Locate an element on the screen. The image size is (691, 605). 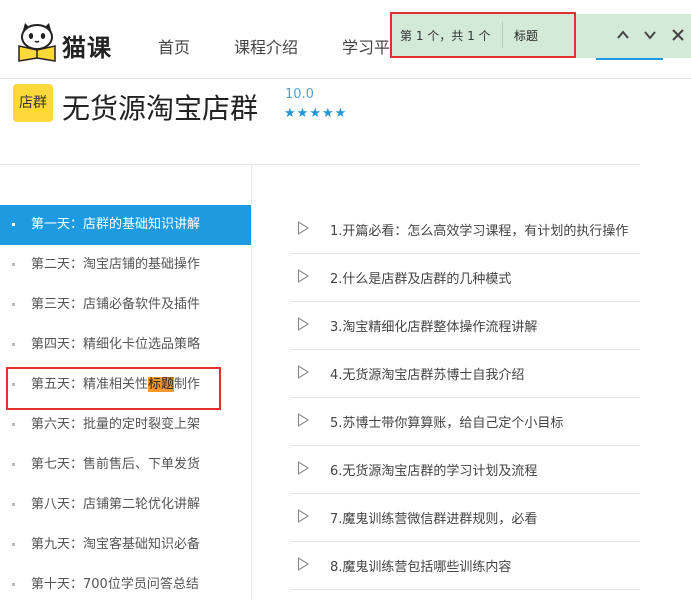
lesson-item-5: 5.苏博士带你算算账，给自己定个小目标 is located at coordinates (465, 422).